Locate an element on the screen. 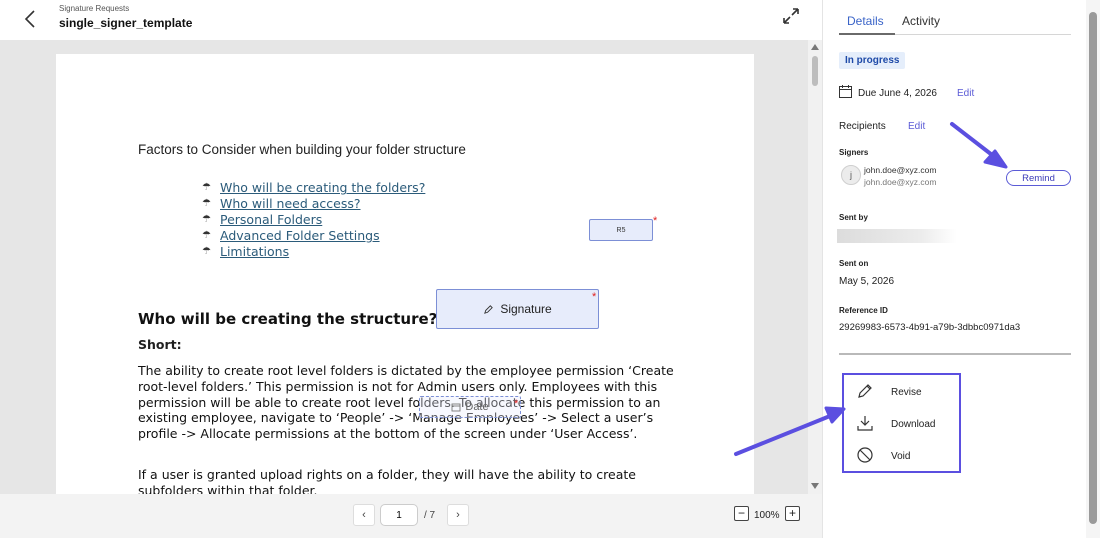  toc-item: ☂ Personal Folders is located at coordinates (313, 220).